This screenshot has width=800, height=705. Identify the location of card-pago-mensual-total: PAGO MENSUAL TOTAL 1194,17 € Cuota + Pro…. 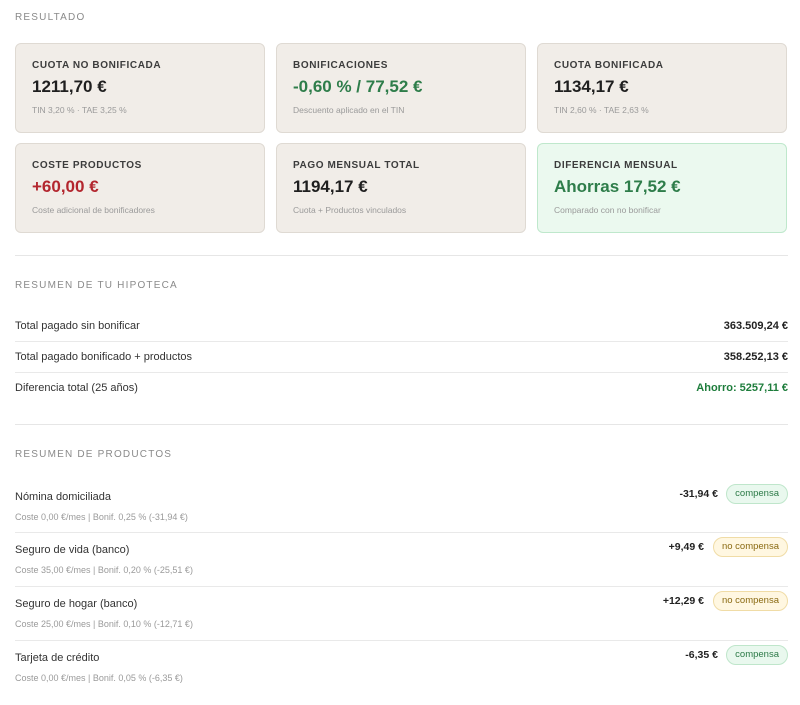
(401, 188).